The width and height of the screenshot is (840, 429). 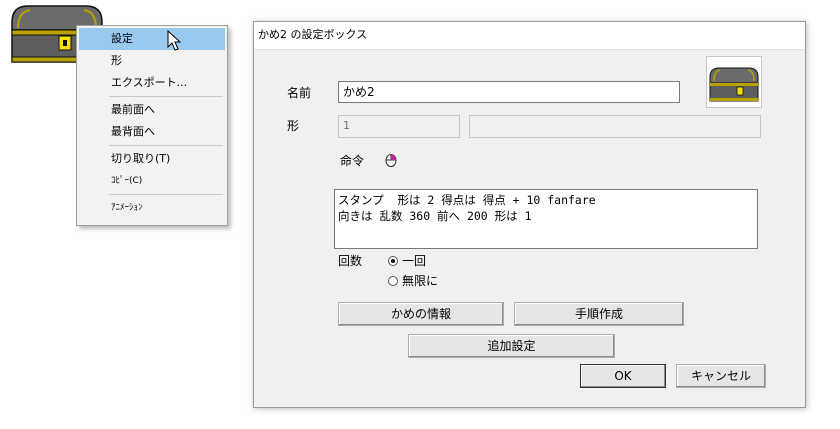 I want to click on menu-item-label: 形, so click(x=116, y=60).